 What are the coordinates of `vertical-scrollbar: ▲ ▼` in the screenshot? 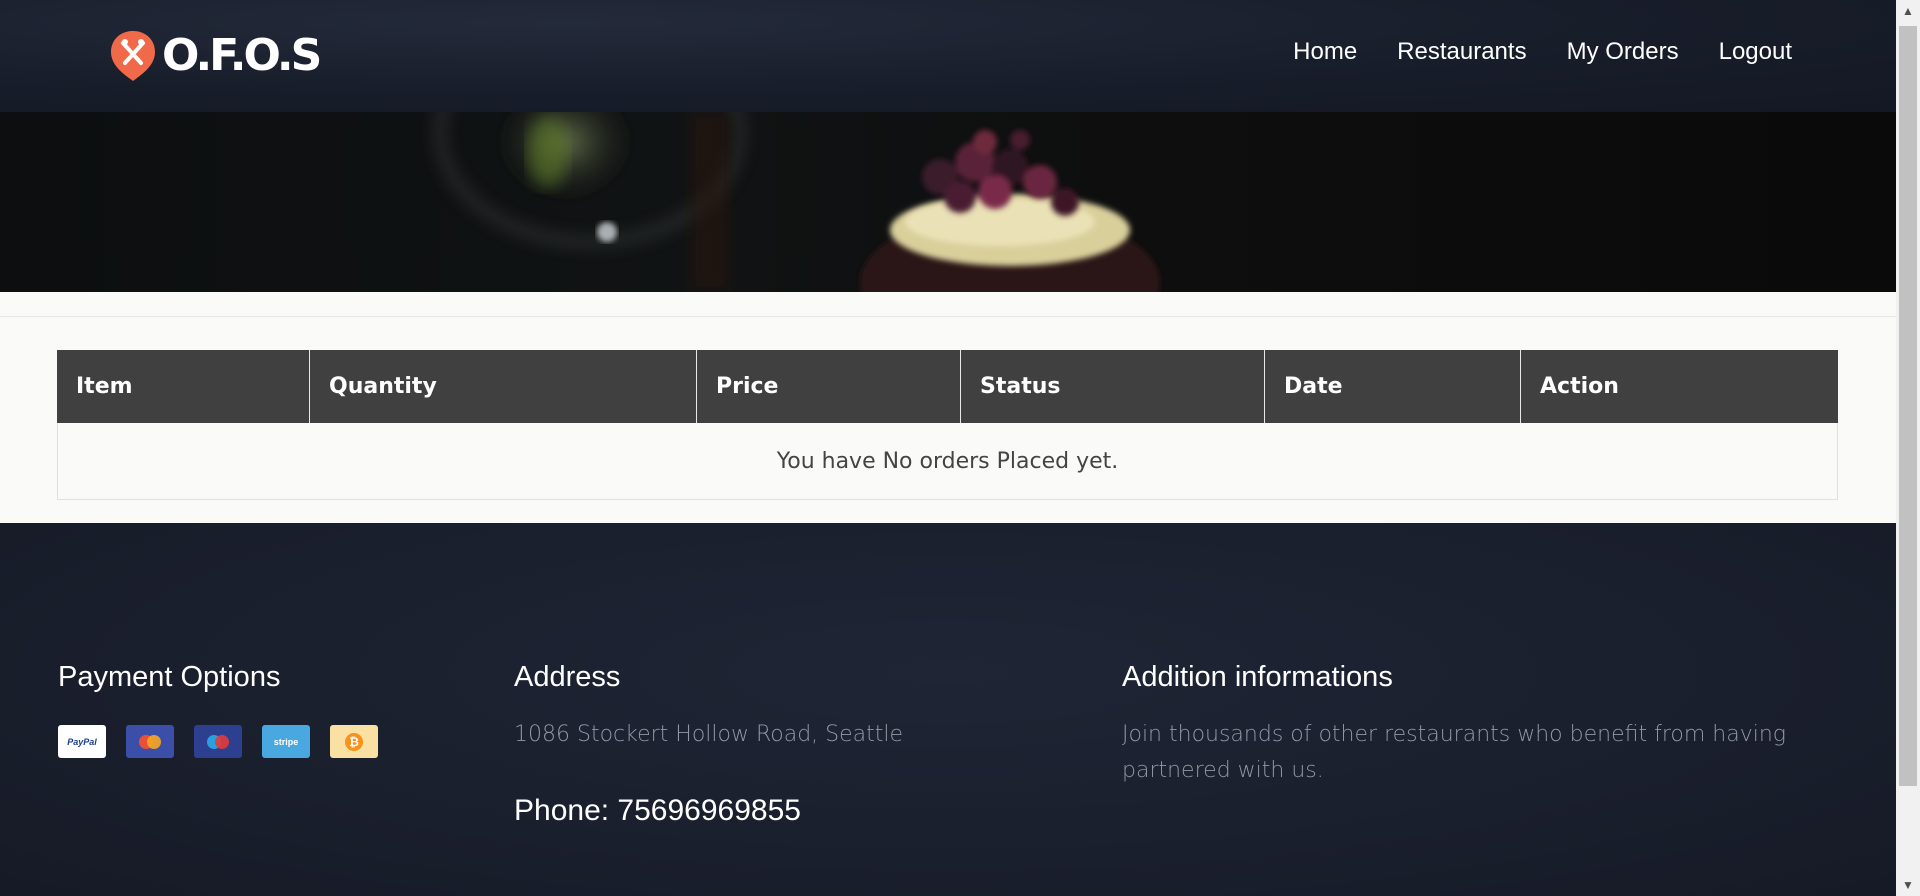 It's located at (1908, 448).